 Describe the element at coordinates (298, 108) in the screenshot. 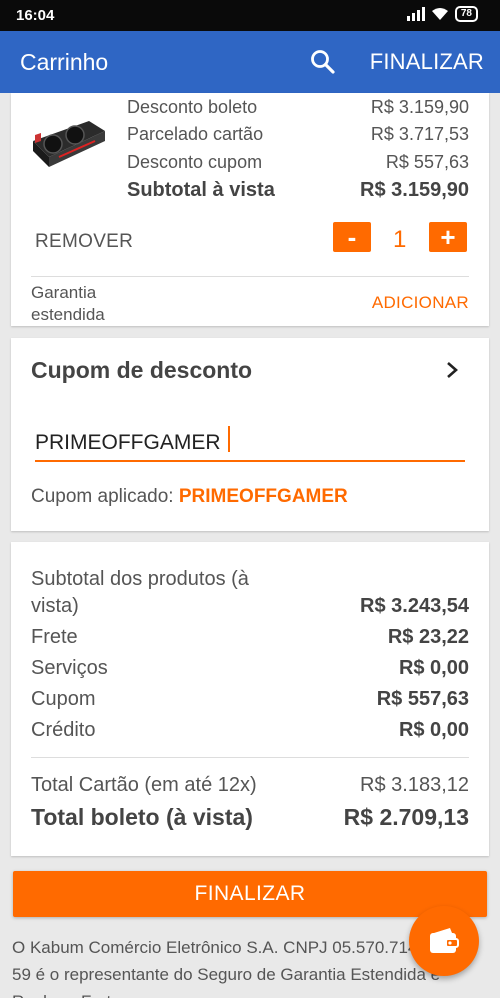

I see `price-row: Desconto boleto R$ 3.159,90` at that location.